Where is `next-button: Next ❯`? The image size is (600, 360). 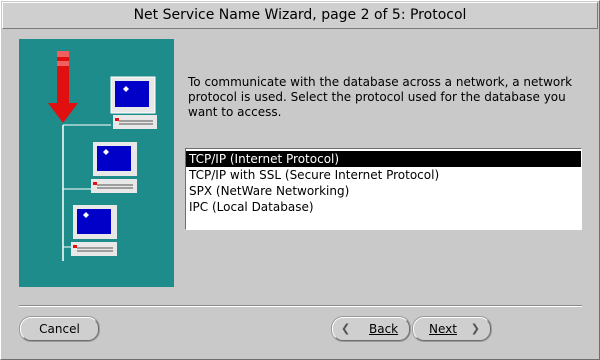 next-button: Next ❯ is located at coordinates (452, 329).